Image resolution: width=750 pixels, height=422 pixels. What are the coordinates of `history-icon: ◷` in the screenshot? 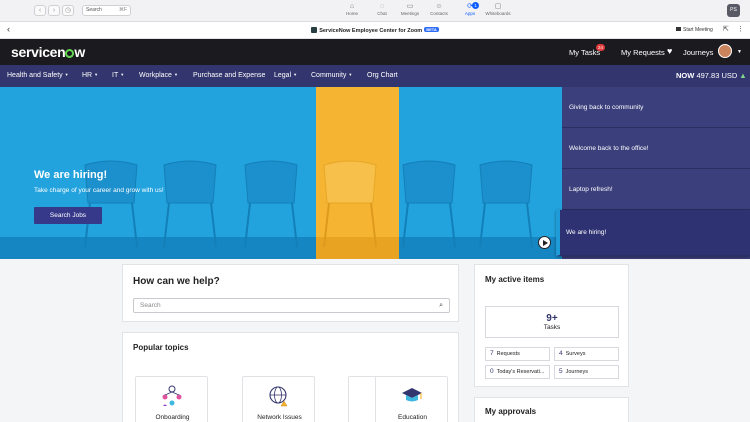 It's located at (68, 10).